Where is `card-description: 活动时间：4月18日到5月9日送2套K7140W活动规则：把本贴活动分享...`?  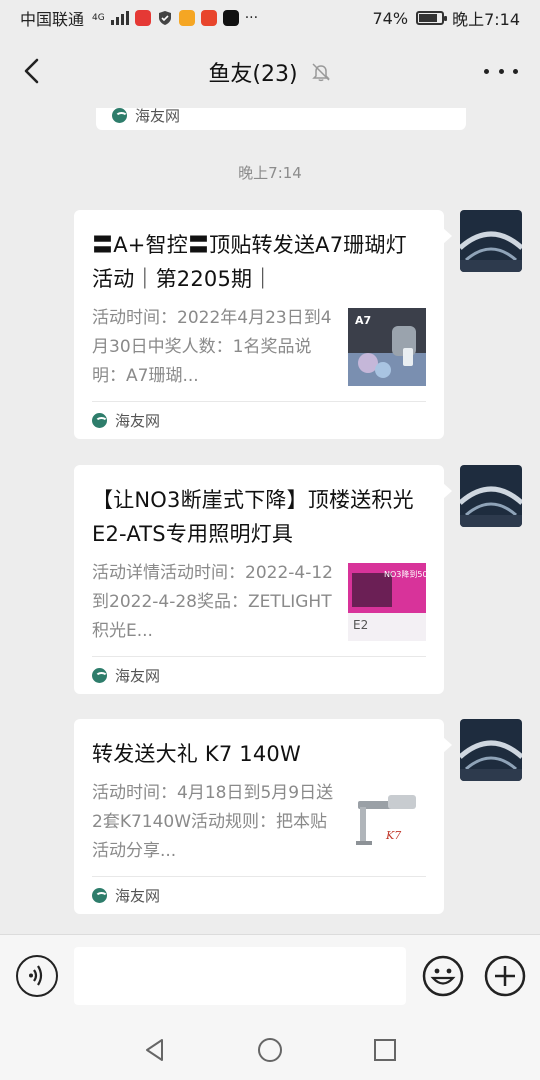
card-description: 活动时间：4月18日到5月9日送2套K7140W活动规则：把本贴活动分享... is located at coordinates (213, 822).